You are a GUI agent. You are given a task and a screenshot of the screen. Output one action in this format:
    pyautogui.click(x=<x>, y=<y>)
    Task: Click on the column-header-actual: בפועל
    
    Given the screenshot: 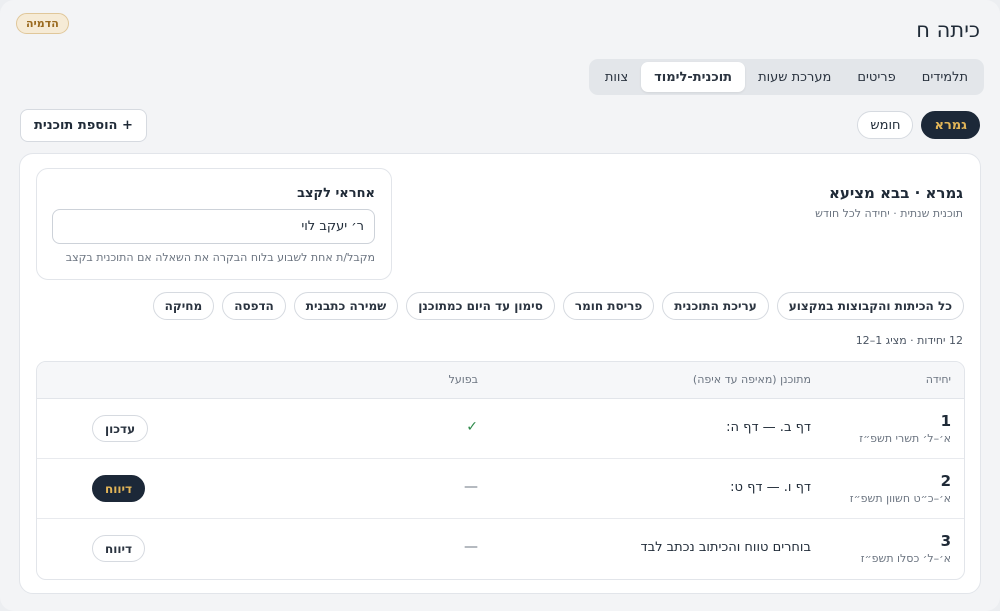 What is the action you would take?
    pyautogui.click(x=463, y=379)
    